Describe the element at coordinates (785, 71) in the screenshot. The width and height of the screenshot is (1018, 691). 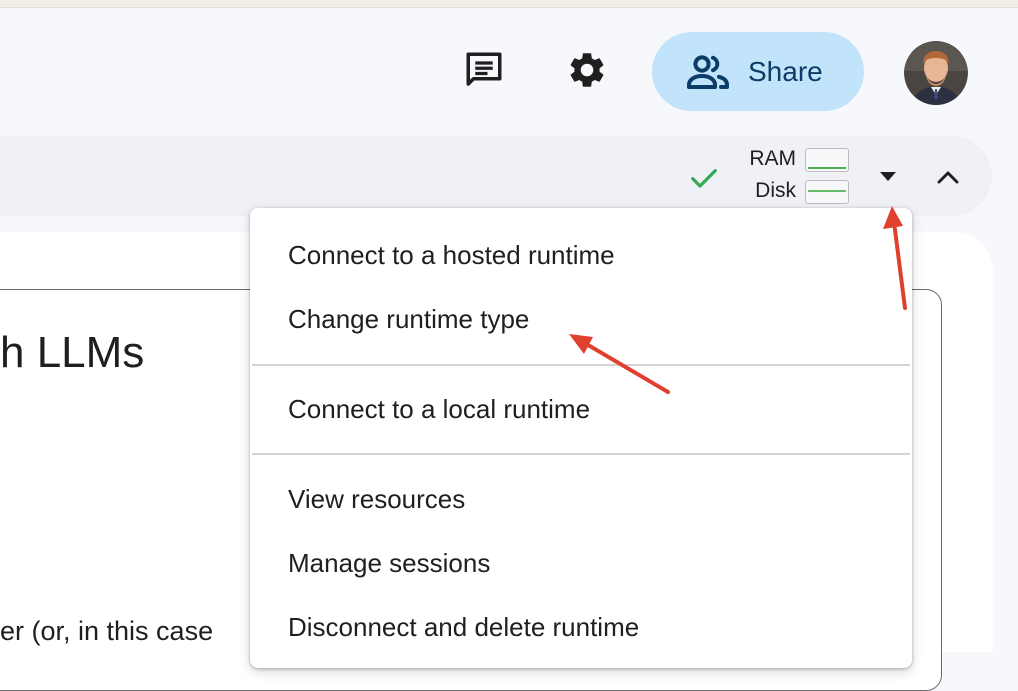
I see `share-label: Share` at that location.